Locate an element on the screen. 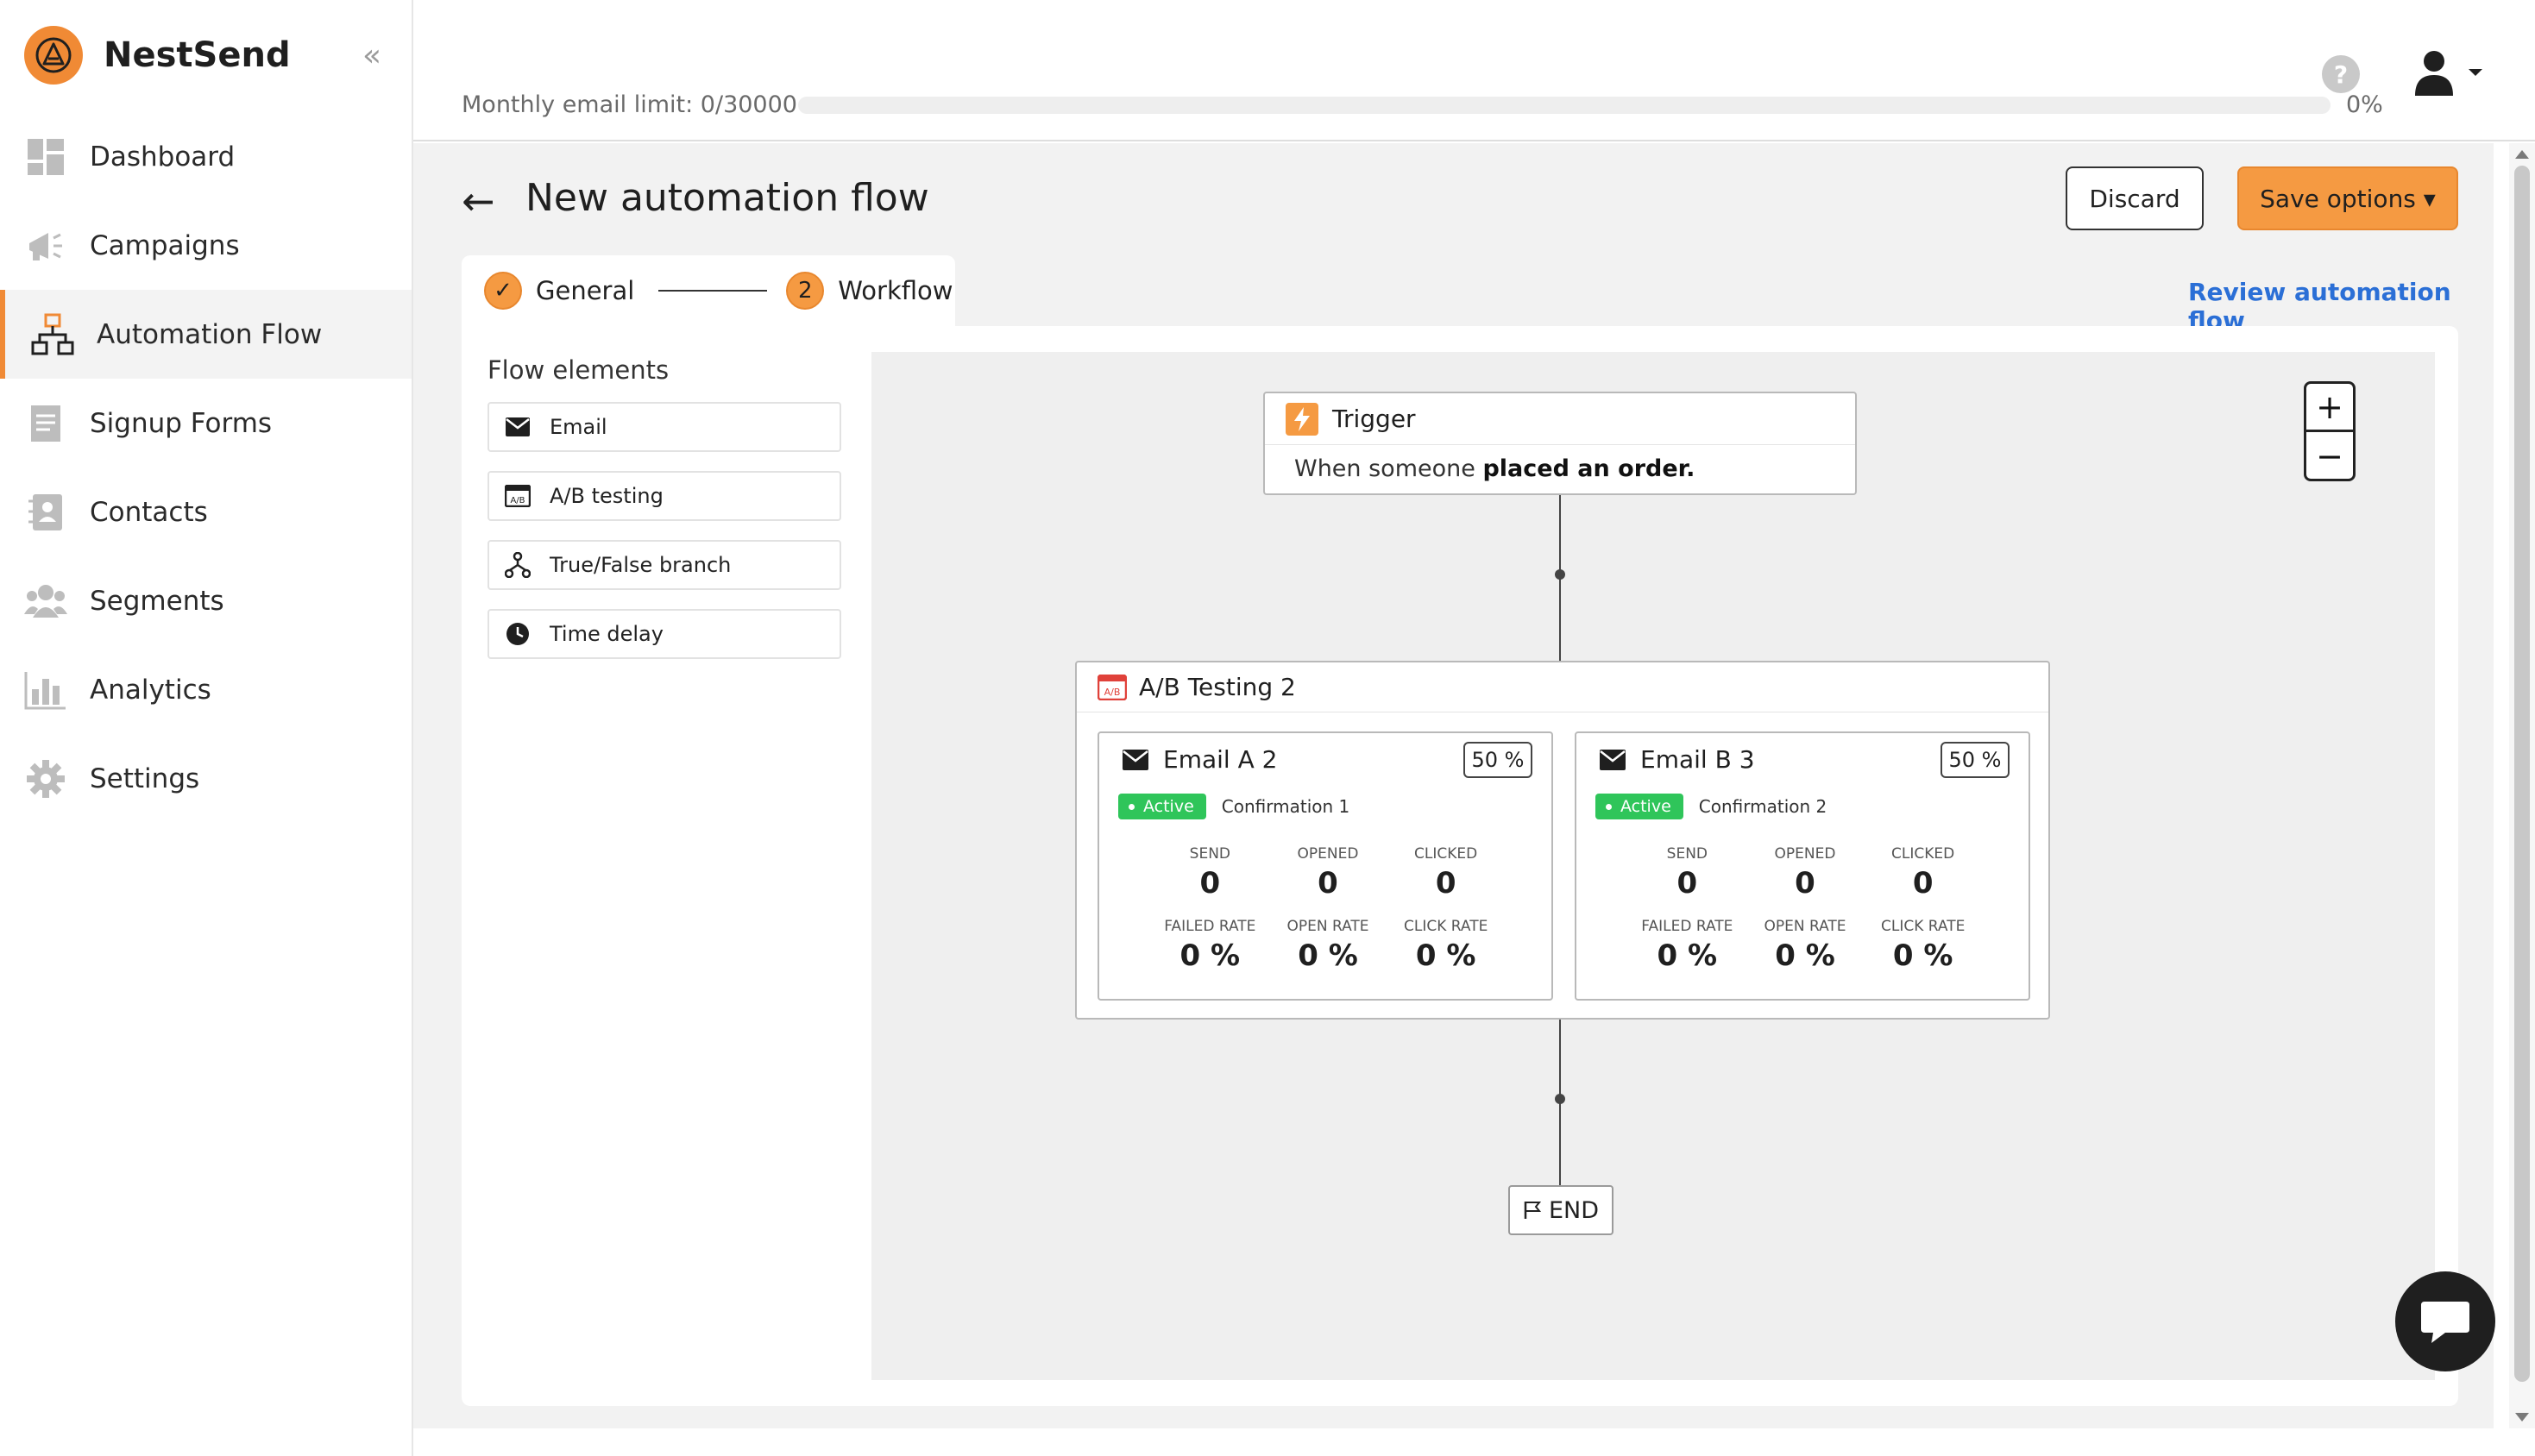 The image size is (2535, 1456). flow-element-label: A/B testing is located at coordinates (607, 496).